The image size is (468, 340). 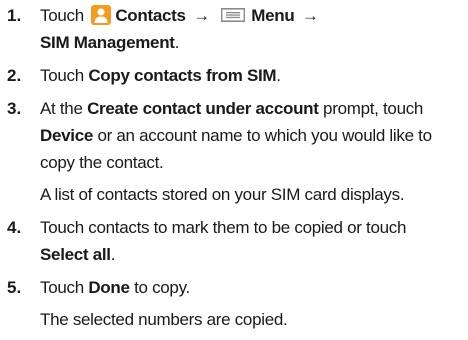 What do you see at coordinates (14, 287) in the screenshot?
I see `step-number: 5.` at bounding box center [14, 287].